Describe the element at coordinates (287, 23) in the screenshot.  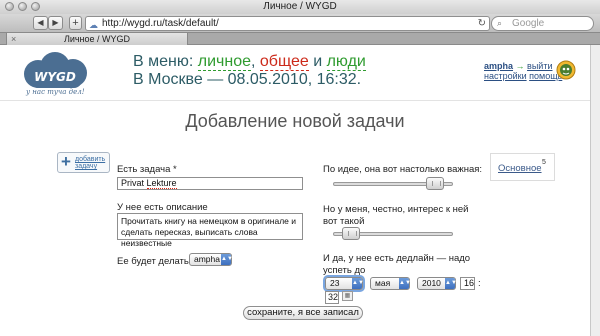
I see `address-bar: ☁ http://wygd.ru/task/default/ ↻` at that location.